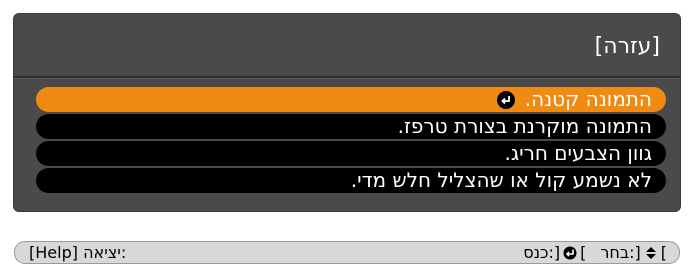 Image resolution: width=689 pixels, height=271 pixels. Describe the element at coordinates (524, 126) in the screenshot. I see `help-topic-label: התמונה מוקרנת בצורת טרפז.` at that location.